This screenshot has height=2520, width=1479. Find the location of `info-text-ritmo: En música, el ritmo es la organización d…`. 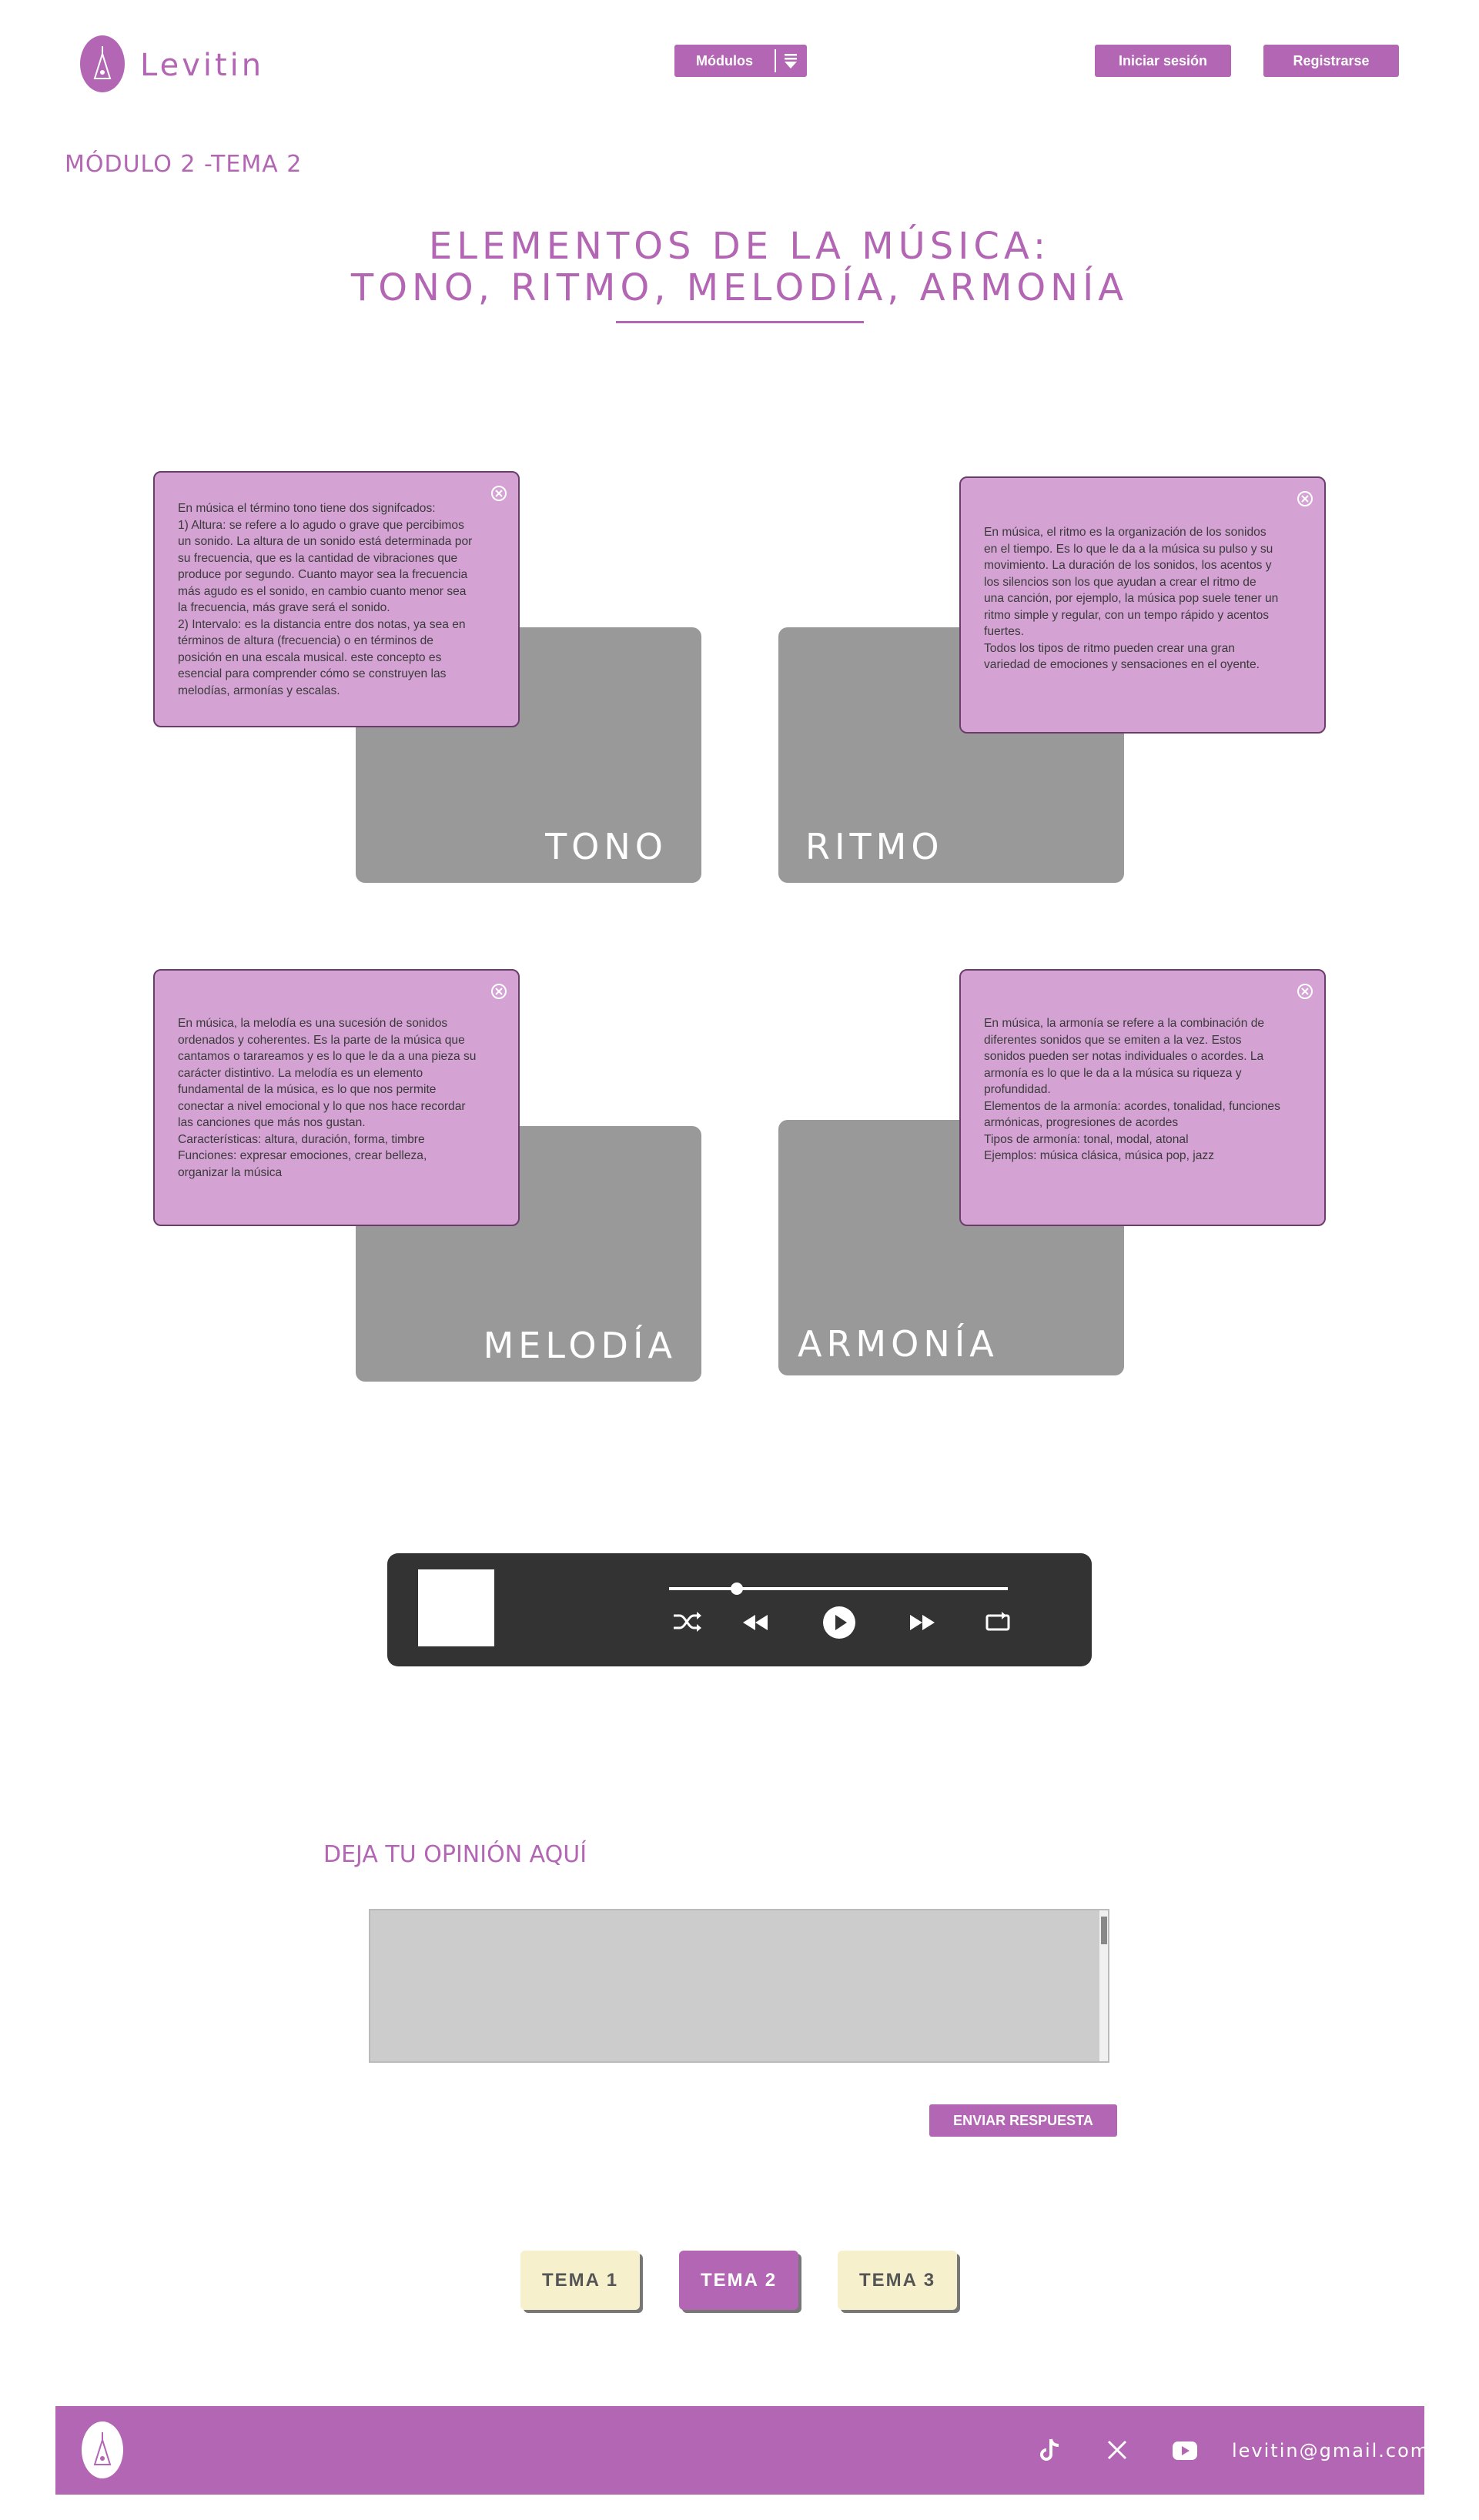

info-text-ritmo: En música, el ritmo es la organización d… is located at coordinates (1131, 598).